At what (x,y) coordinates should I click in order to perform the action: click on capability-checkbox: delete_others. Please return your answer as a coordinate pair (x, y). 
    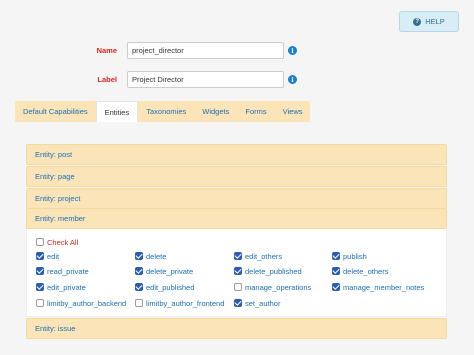
    Looking at the image, I should click on (360, 271).